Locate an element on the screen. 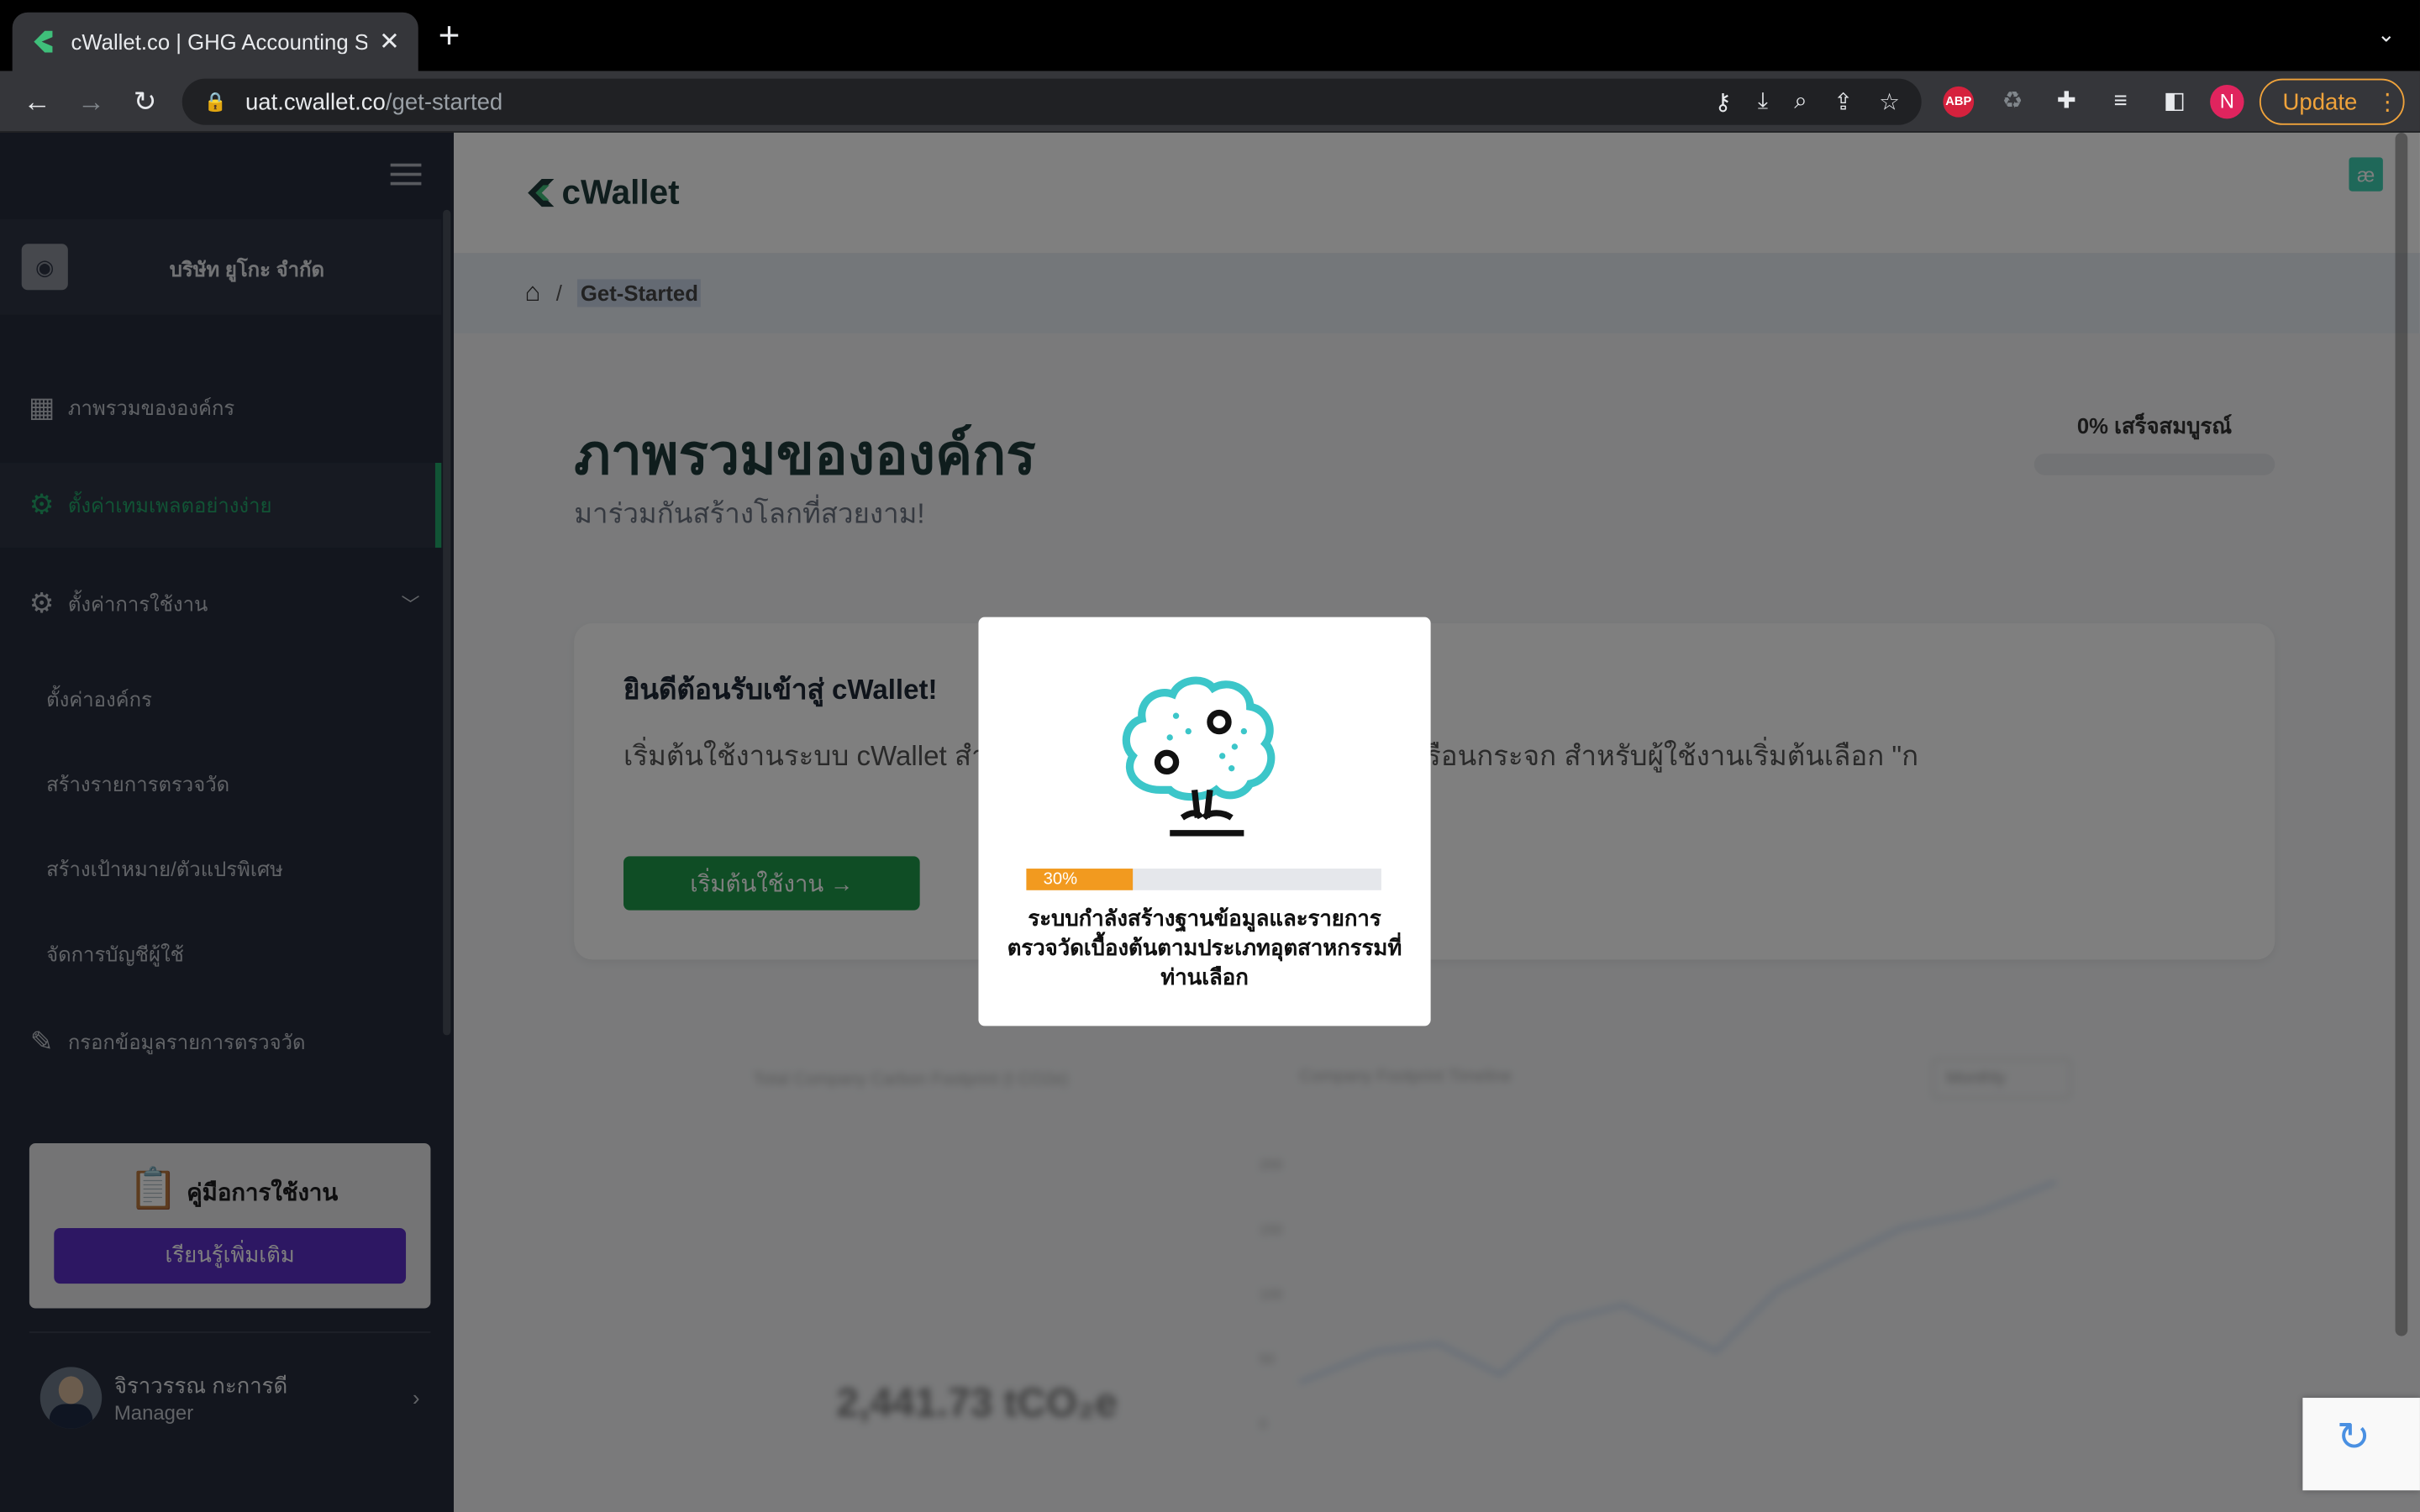 The width and height of the screenshot is (2420, 1512). extensions-puzzle-icon: ✚ is located at coordinates (2066, 101).